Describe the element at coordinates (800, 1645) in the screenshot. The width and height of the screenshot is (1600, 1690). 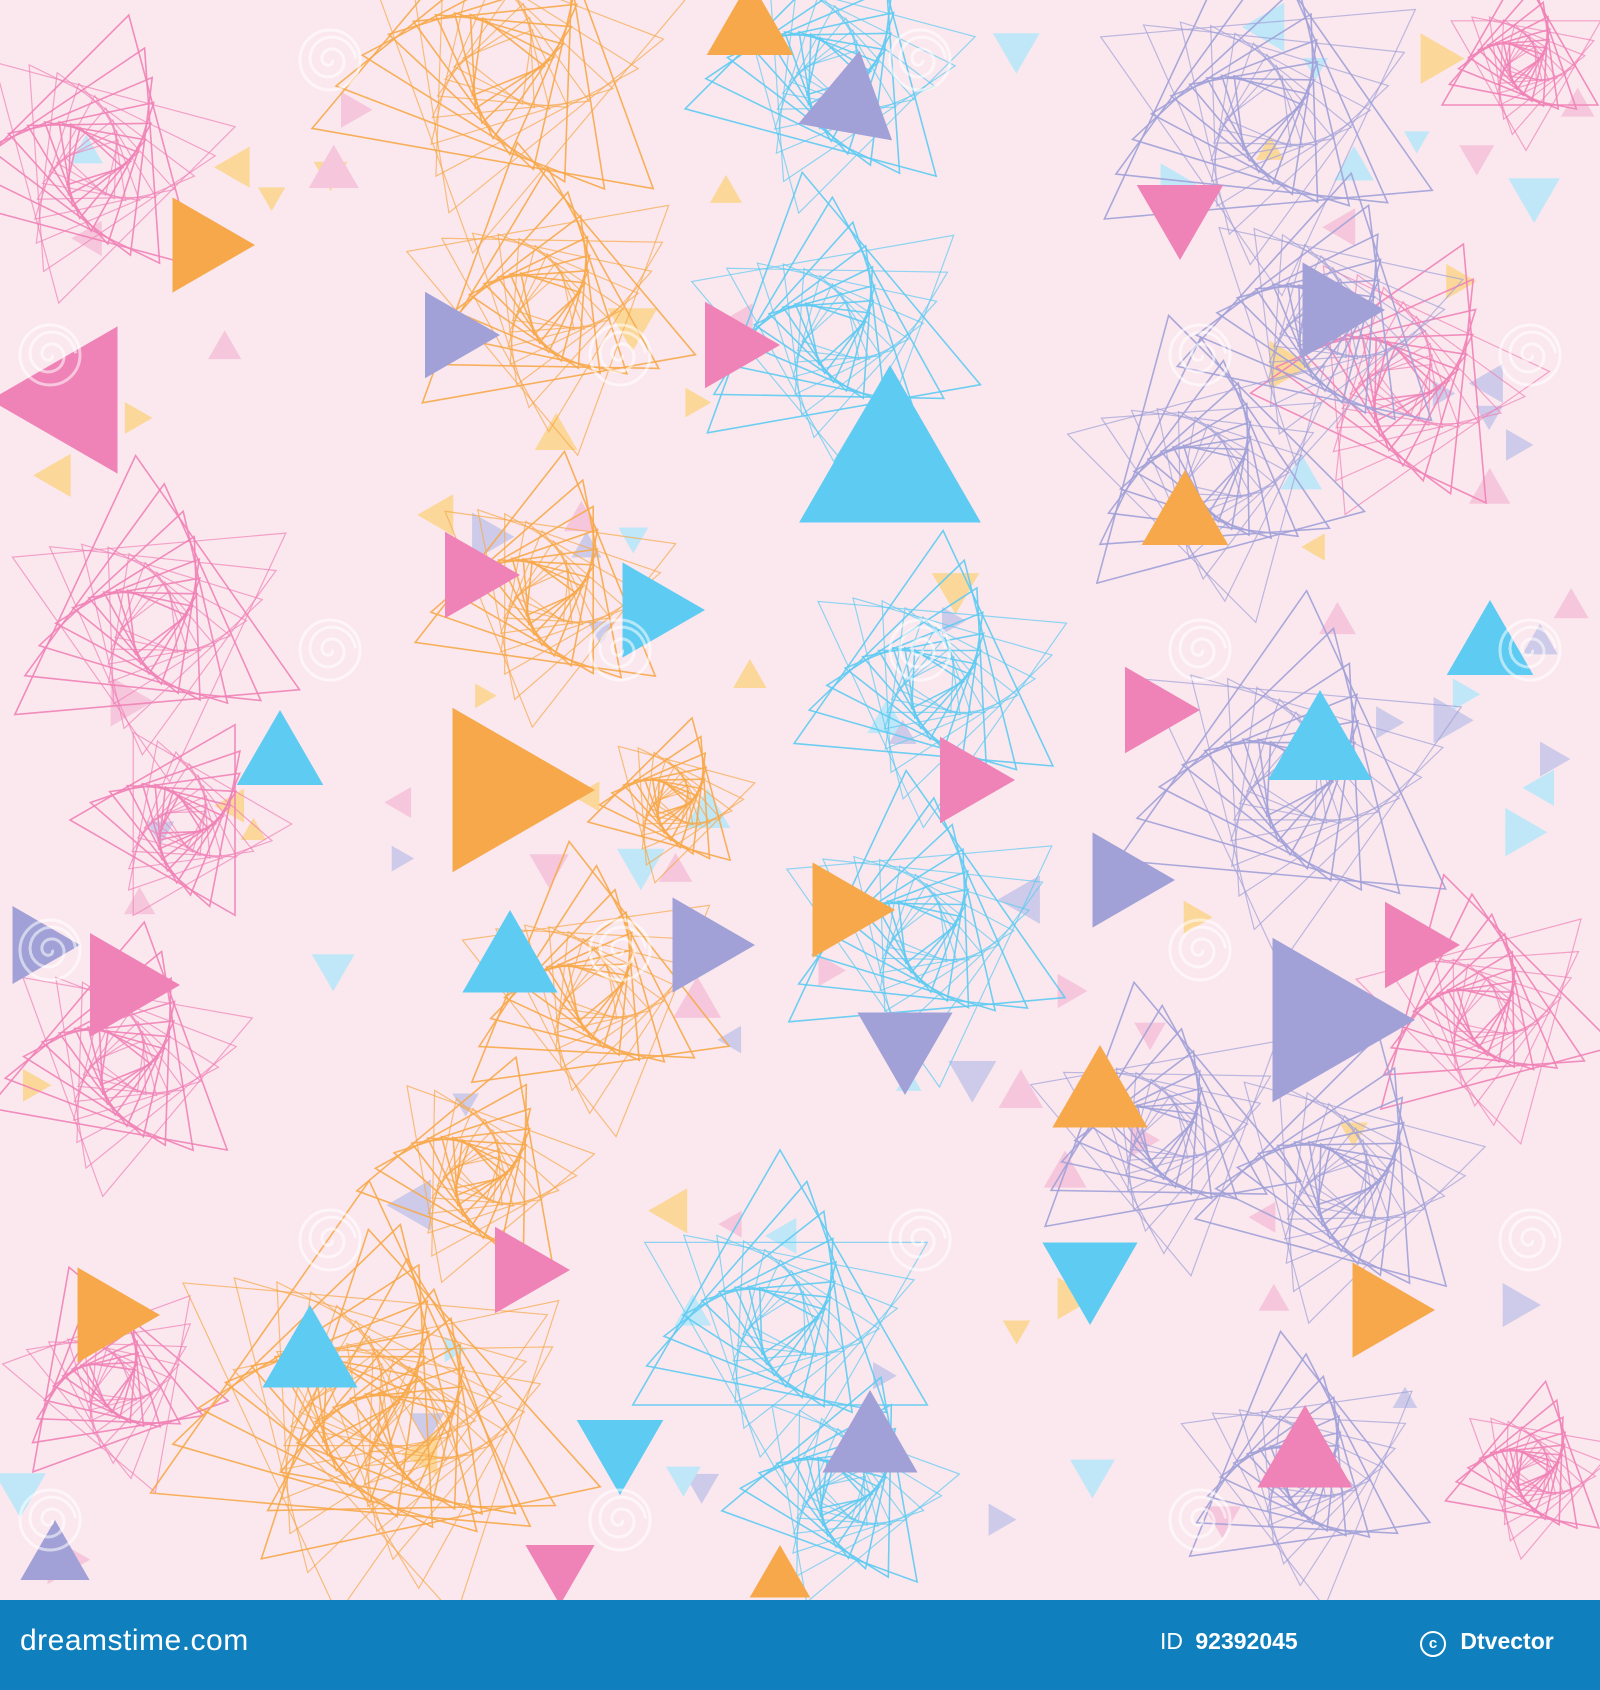
I see `stock-footer-bar: dreamstime.com ID 92392045 c Dtvector` at that location.